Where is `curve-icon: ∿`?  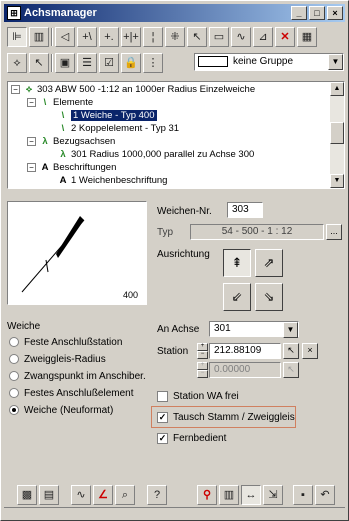
curve-icon: ∿ is located at coordinates (81, 495).